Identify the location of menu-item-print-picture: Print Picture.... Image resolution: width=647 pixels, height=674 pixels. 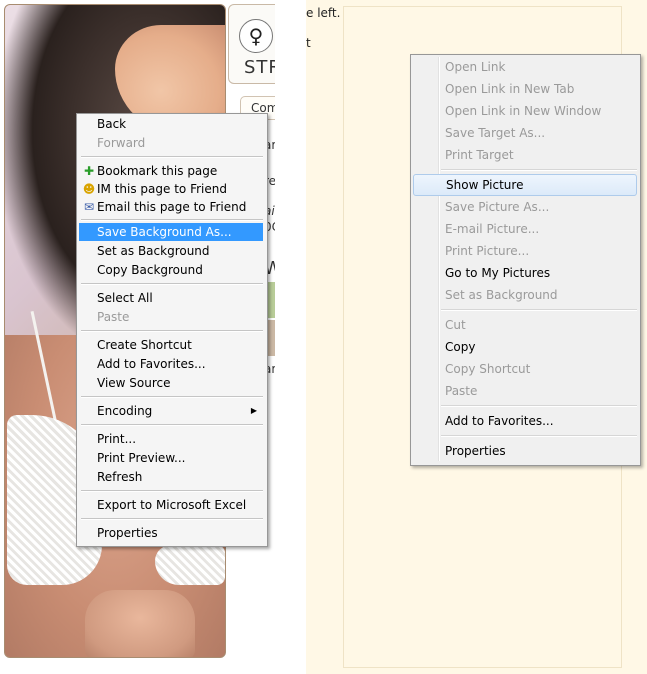
(525, 251).